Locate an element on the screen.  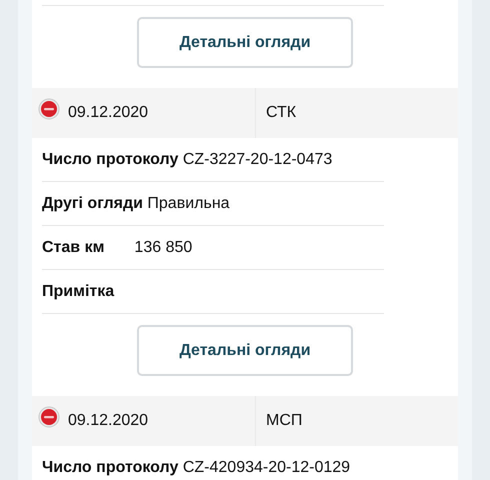
field-label: Став км is located at coordinates (73, 247).